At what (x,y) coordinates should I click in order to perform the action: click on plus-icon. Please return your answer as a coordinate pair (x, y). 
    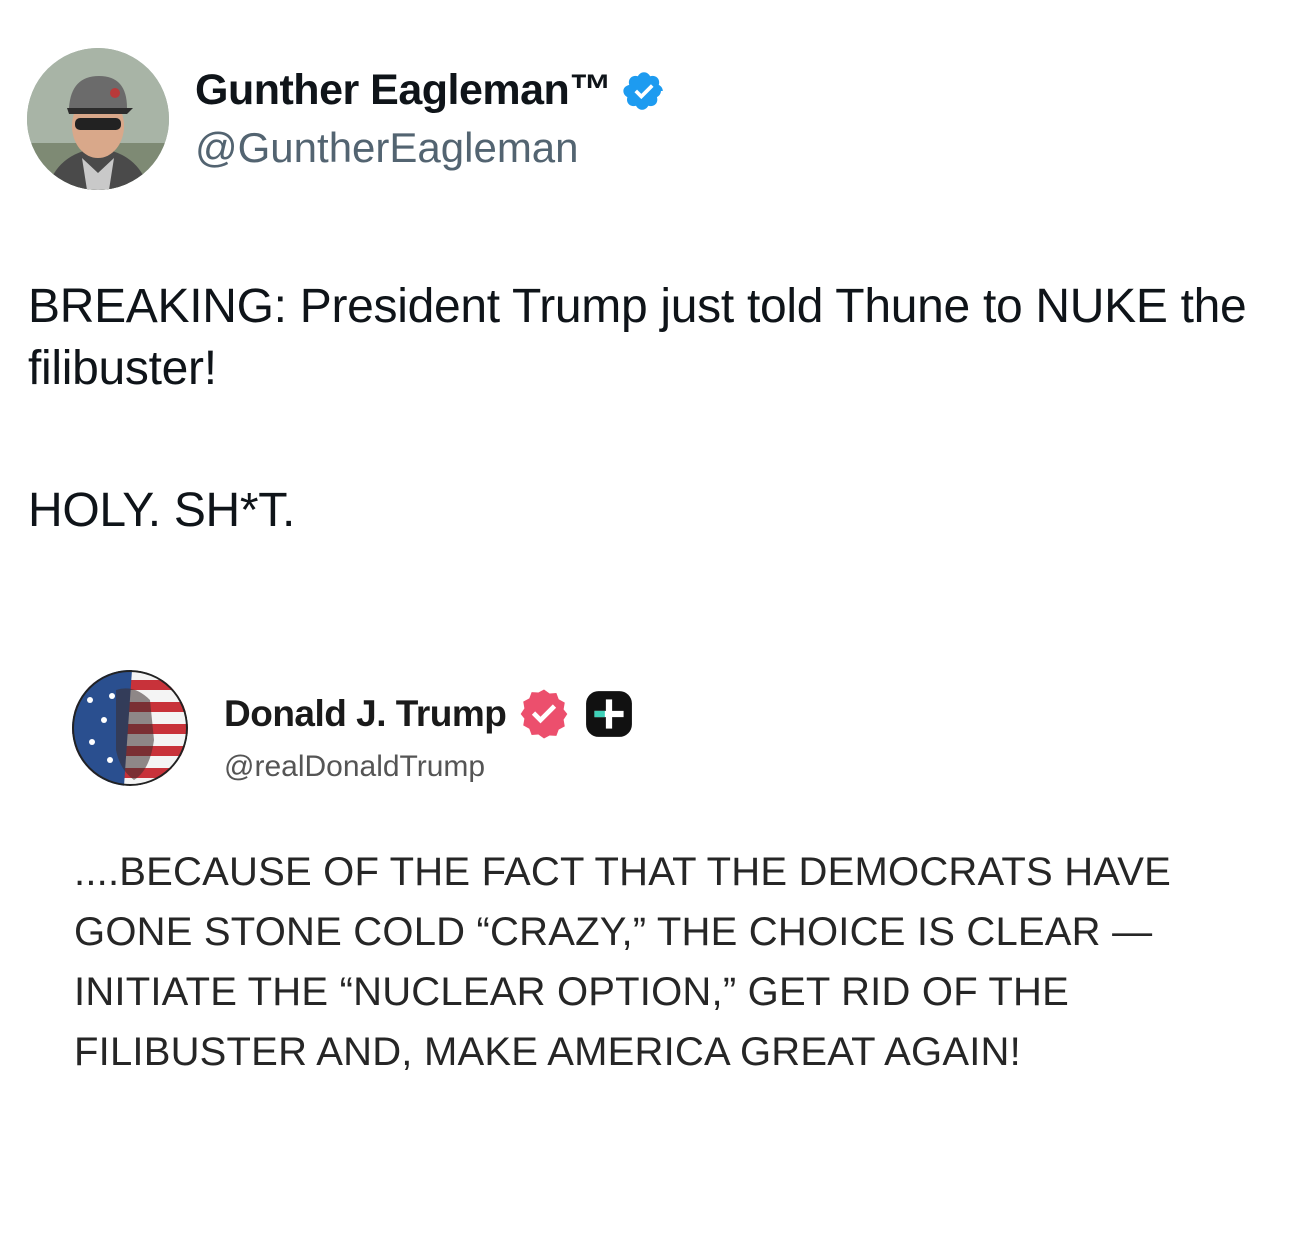
    Looking at the image, I should click on (609, 714).